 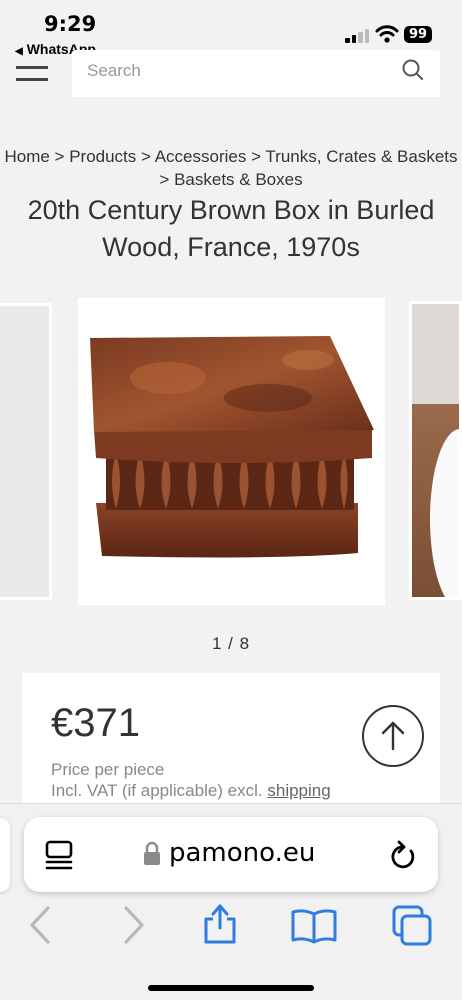 I want to click on shipping-link: shipping, so click(x=298, y=790).